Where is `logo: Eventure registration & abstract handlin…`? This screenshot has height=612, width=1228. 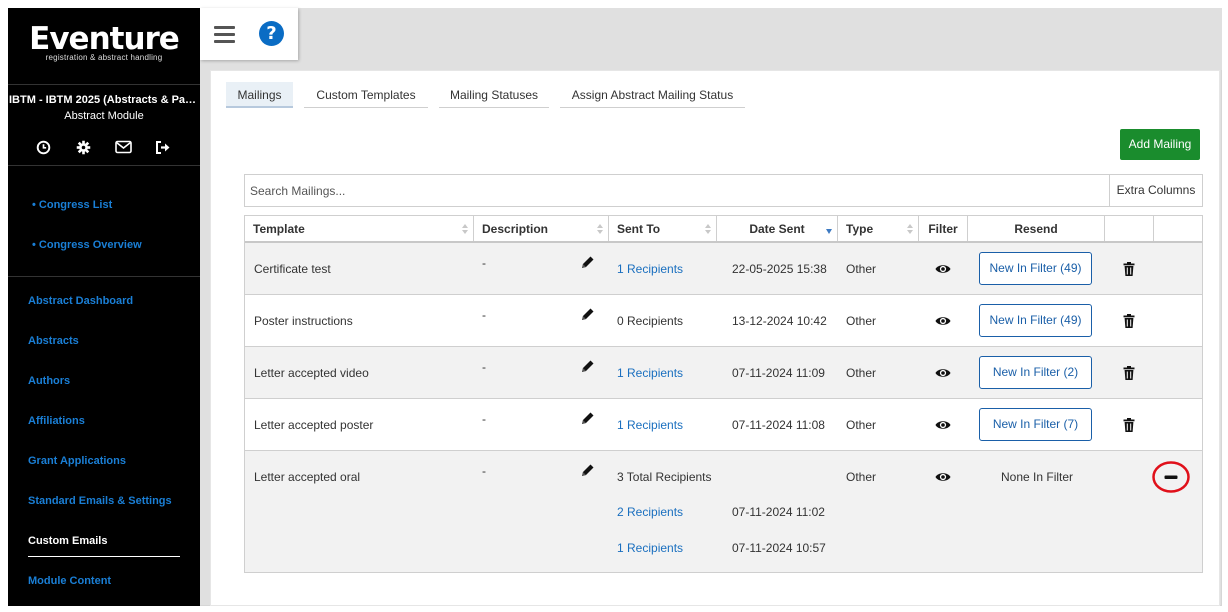
logo: Eventure registration & abstract handlin… is located at coordinates (104, 42).